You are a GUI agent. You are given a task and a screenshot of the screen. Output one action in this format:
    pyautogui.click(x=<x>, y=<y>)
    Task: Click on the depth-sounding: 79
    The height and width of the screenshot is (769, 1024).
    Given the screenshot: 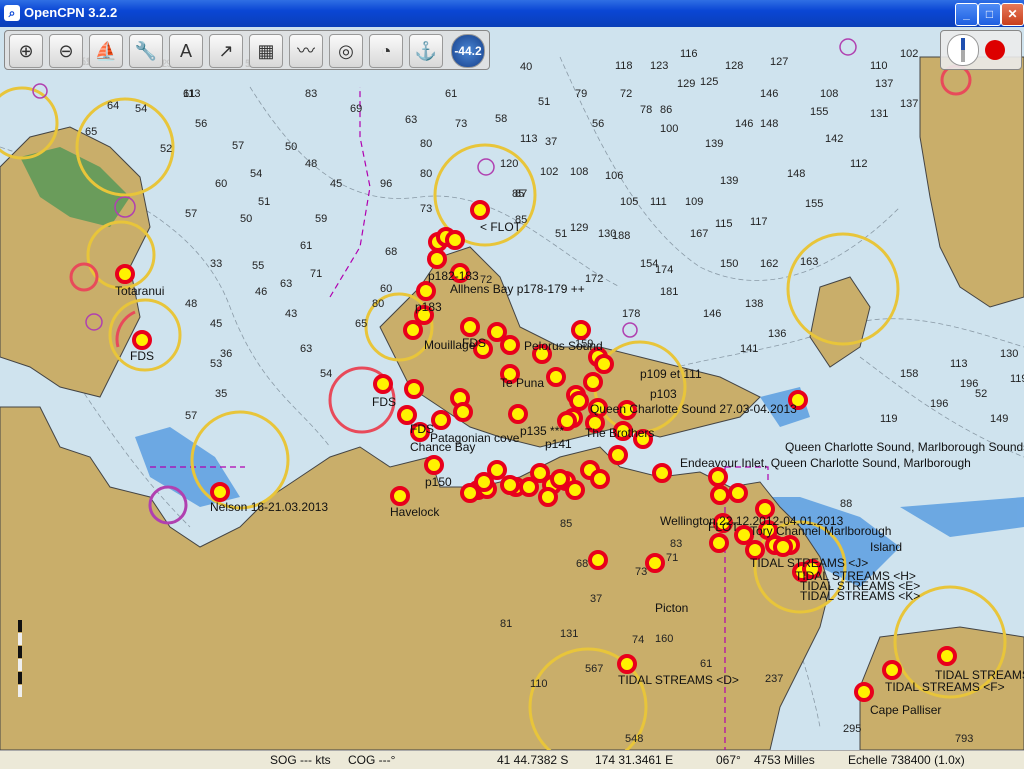 What is the action you would take?
    pyautogui.click(x=581, y=94)
    